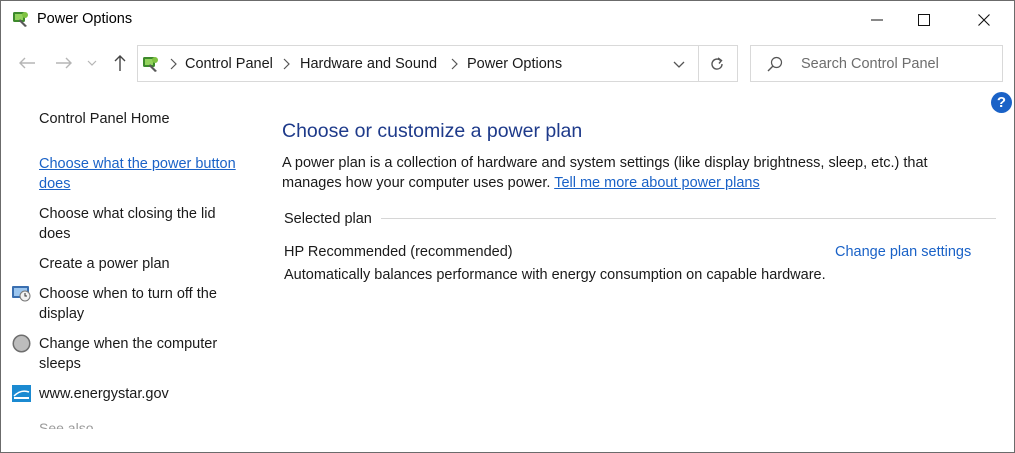  Describe the element at coordinates (984, 20) in the screenshot. I see `close-button` at that location.